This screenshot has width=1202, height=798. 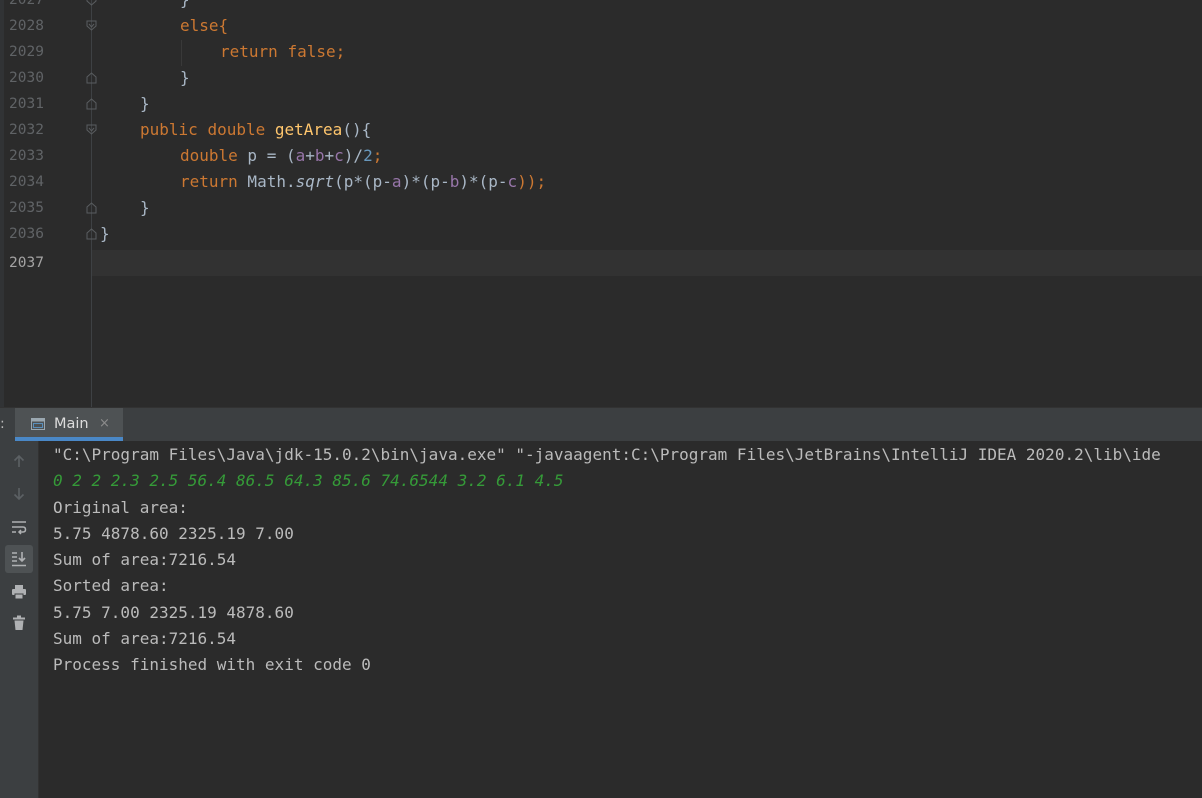 What do you see at coordinates (601, 78) in the screenshot?
I see `code-line: 2030 }` at bounding box center [601, 78].